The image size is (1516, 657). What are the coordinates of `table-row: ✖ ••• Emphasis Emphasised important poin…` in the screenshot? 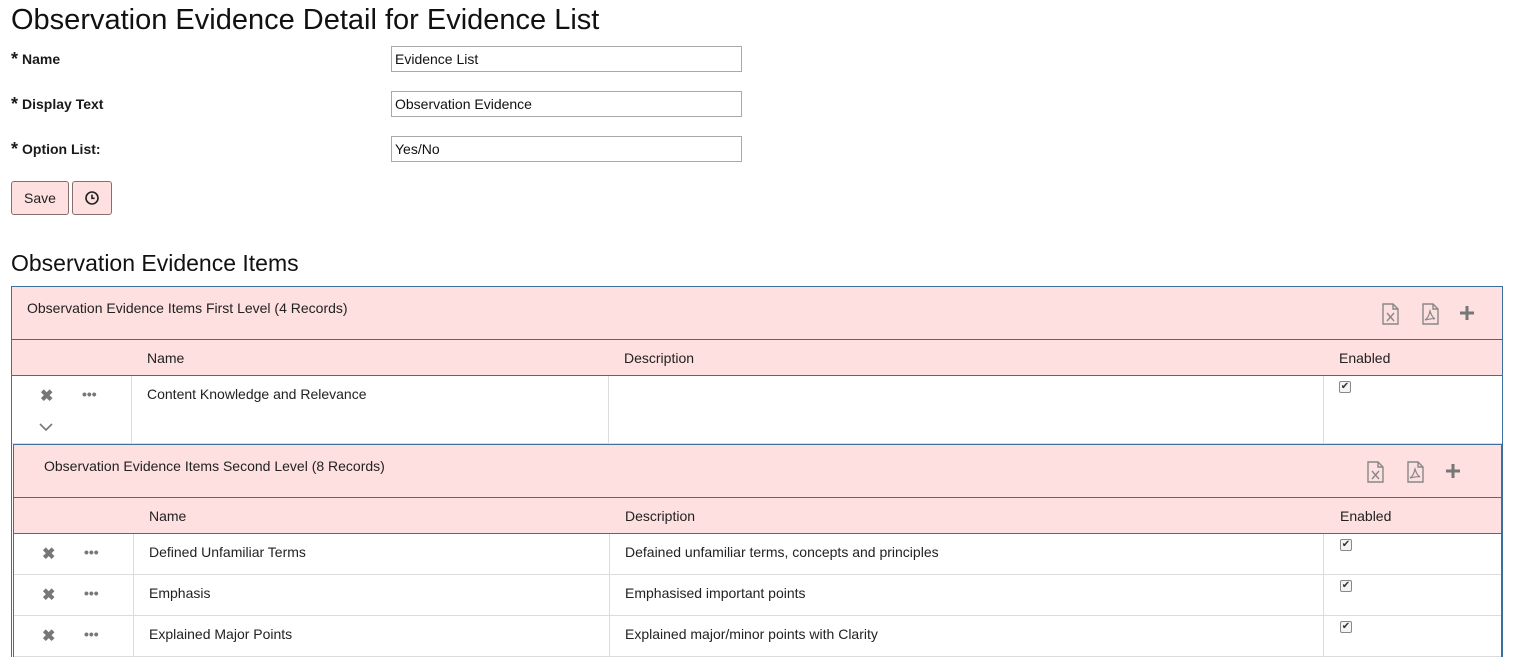 It's located at (757, 595).